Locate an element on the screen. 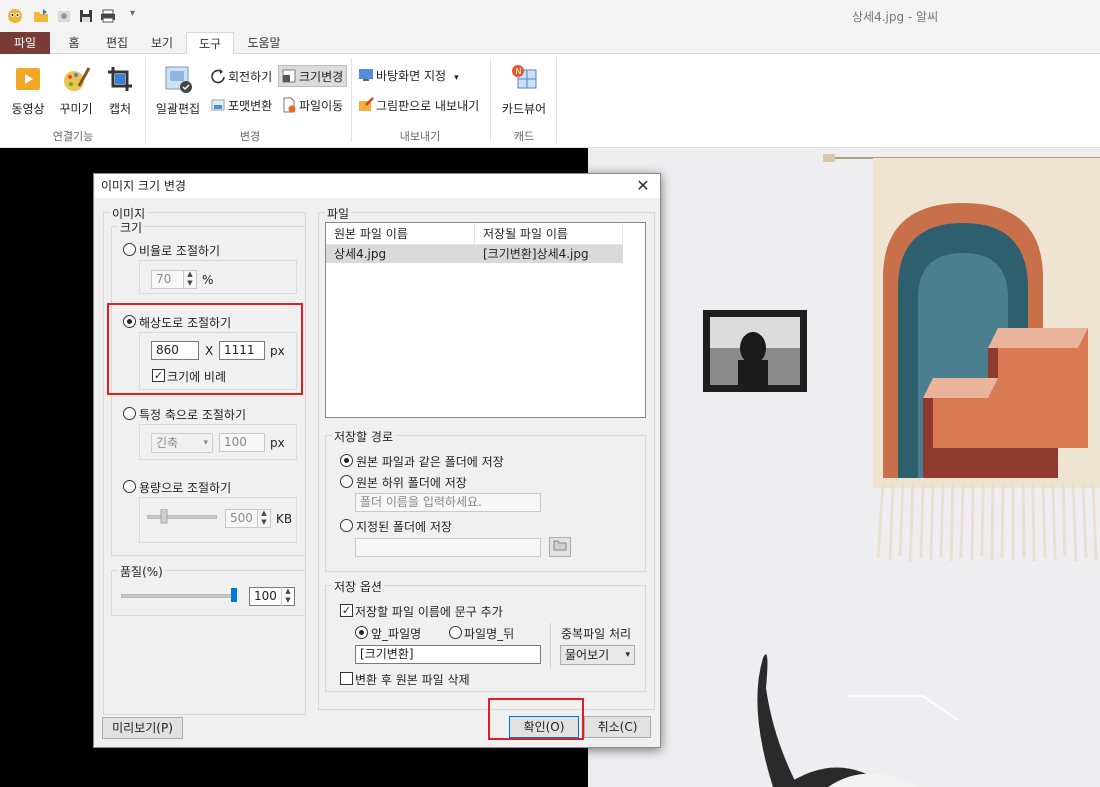 The width and height of the screenshot is (1100, 787). card-viewer-button: N 카드뷰어 is located at coordinates (524, 90).